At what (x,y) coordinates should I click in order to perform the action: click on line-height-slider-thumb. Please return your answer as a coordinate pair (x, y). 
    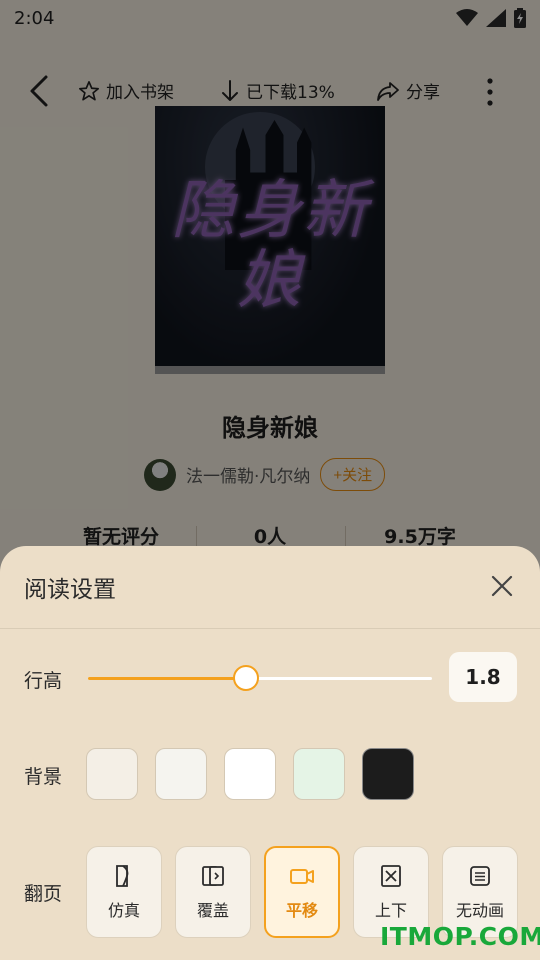
    Looking at the image, I should click on (246, 678).